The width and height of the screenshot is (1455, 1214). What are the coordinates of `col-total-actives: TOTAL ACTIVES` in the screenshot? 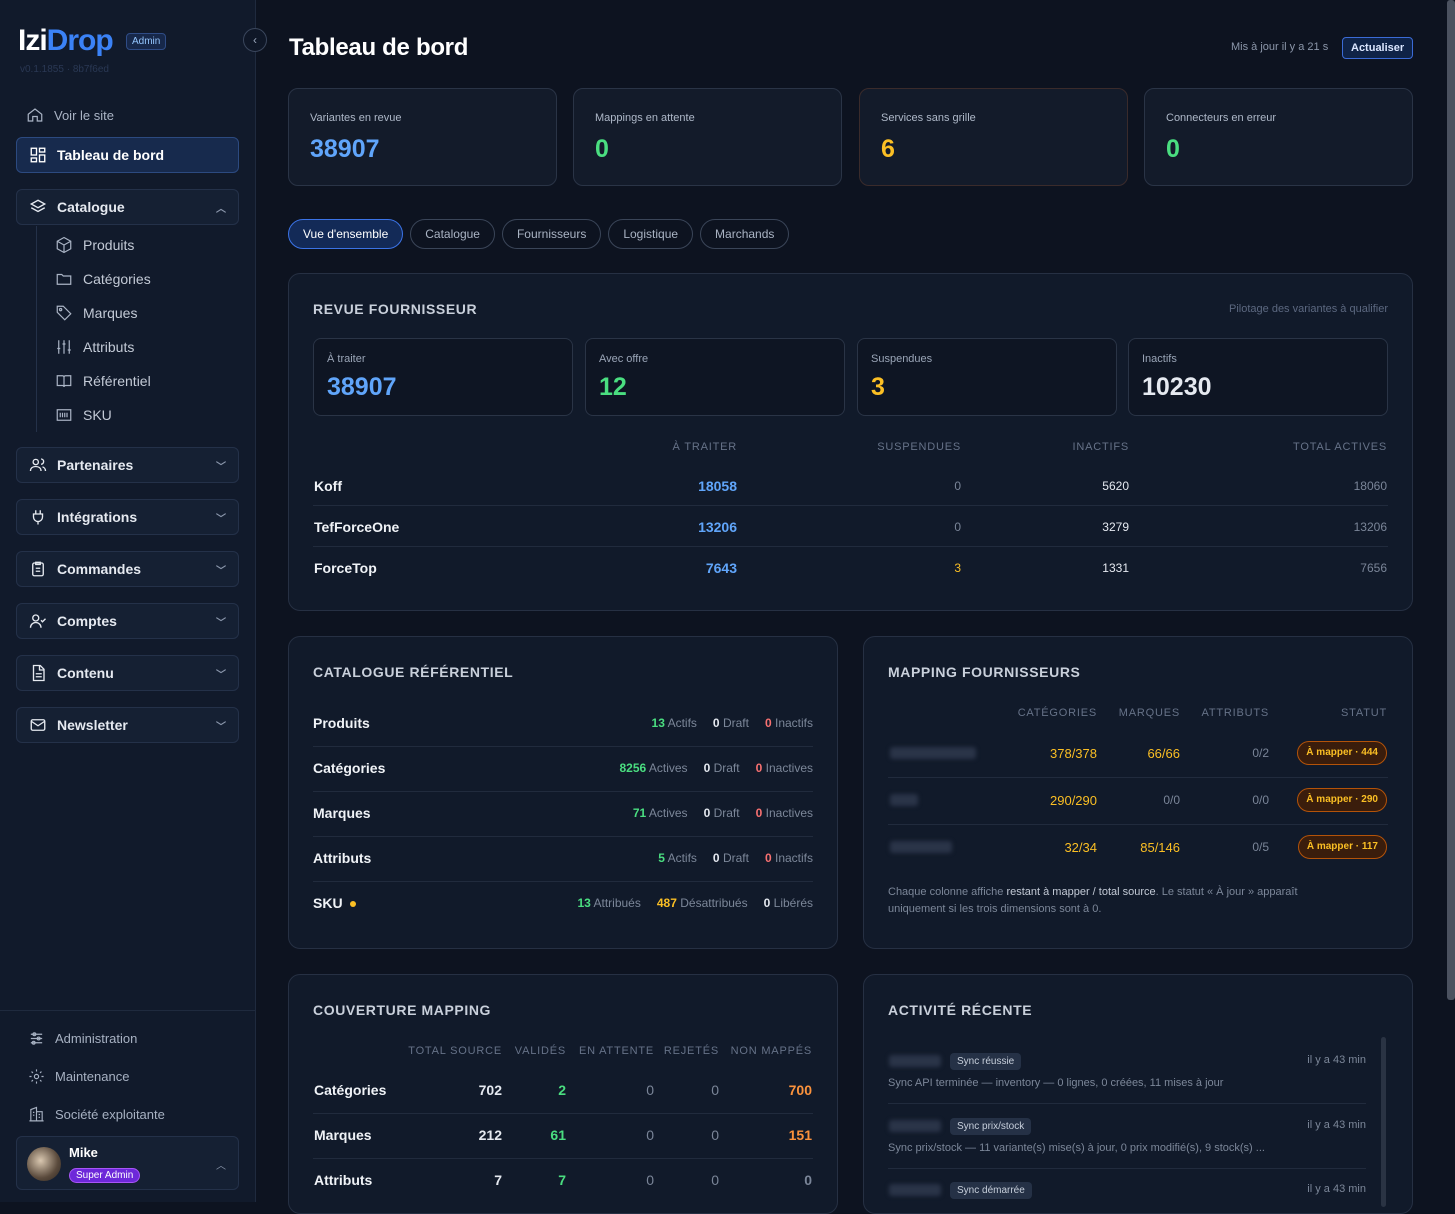 It's located at (1340, 447).